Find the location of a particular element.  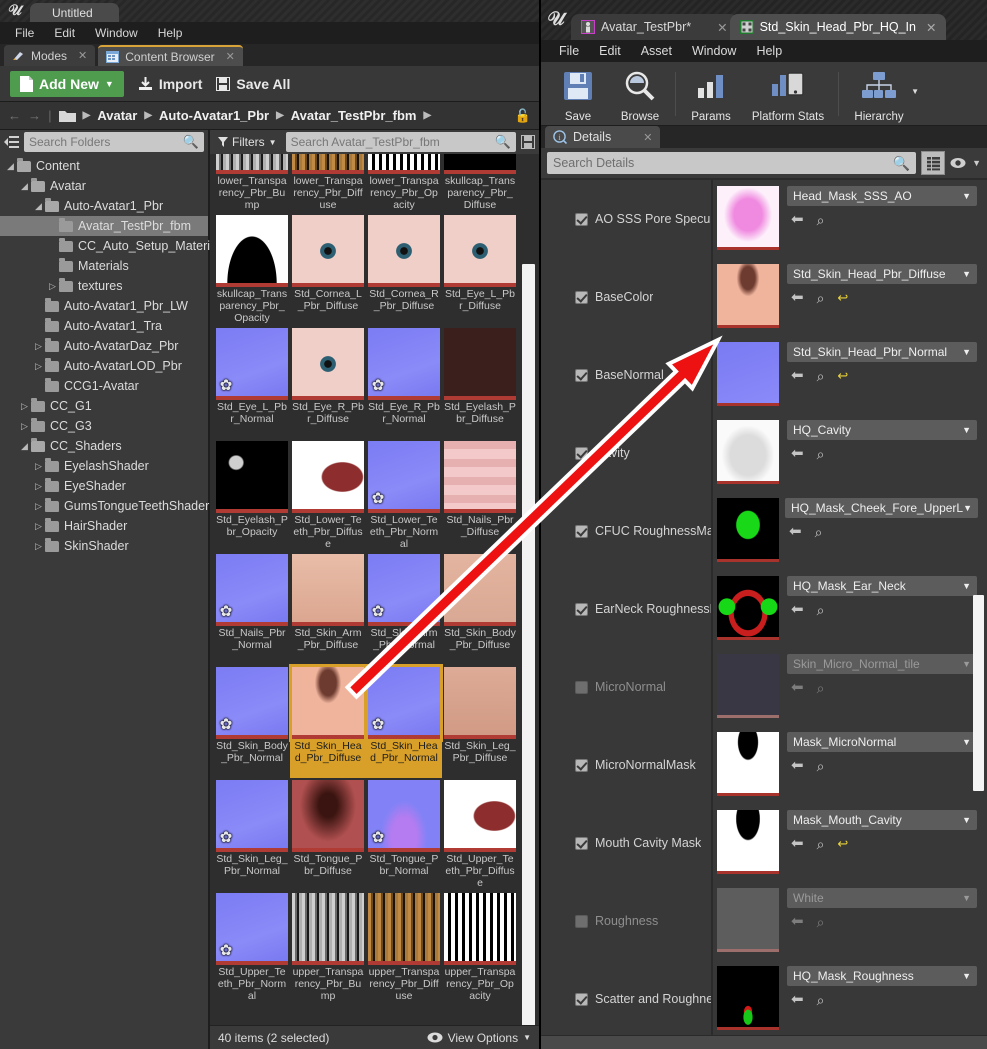

filters-button: Filters ▼ is located at coordinates (247, 142).